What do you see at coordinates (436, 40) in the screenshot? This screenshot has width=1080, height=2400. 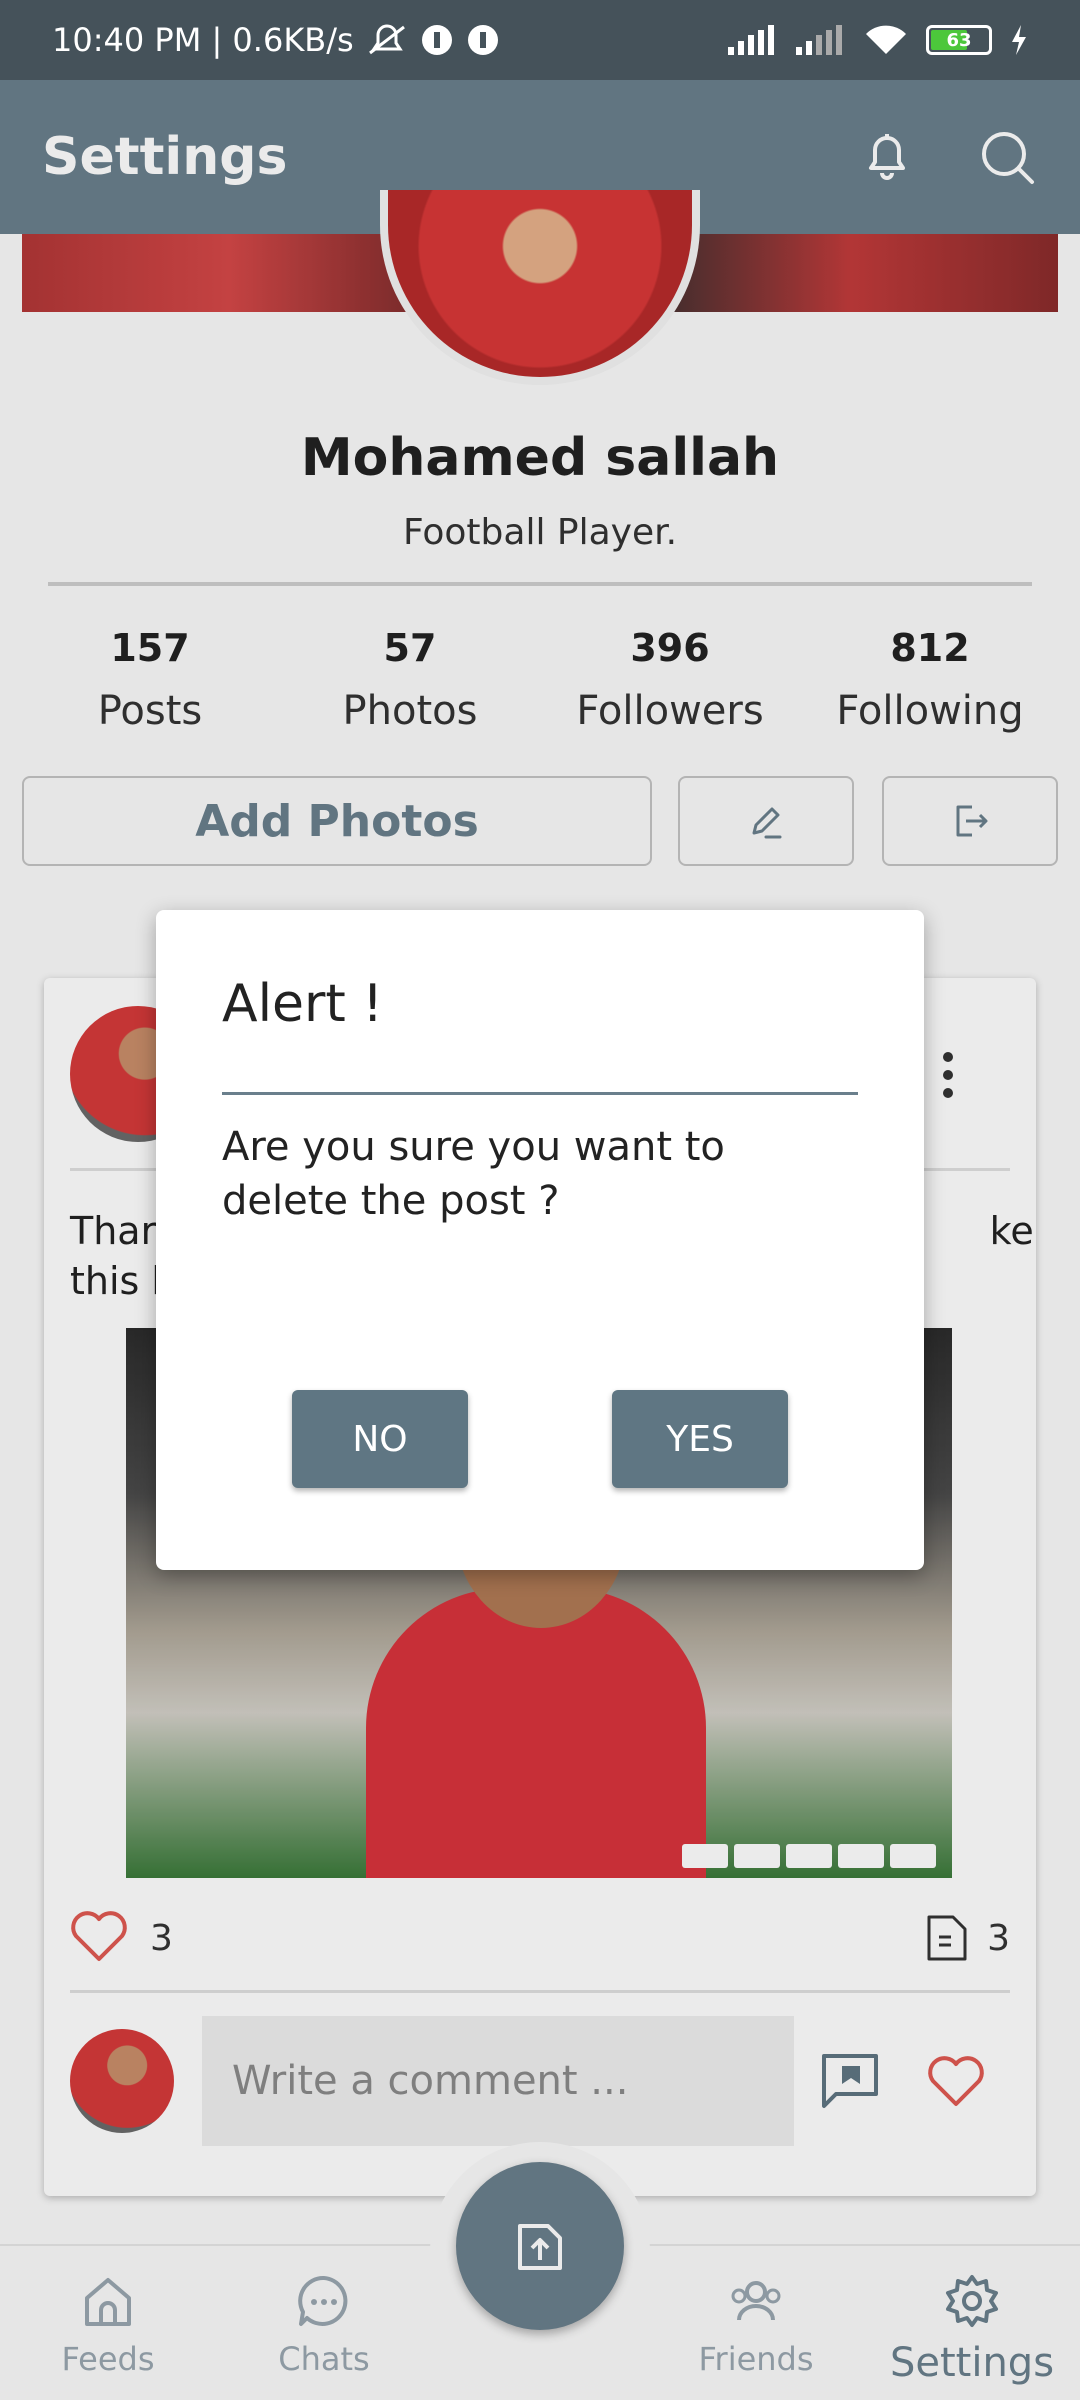 I see `app-notification-icon` at bounding box center [436, 40].